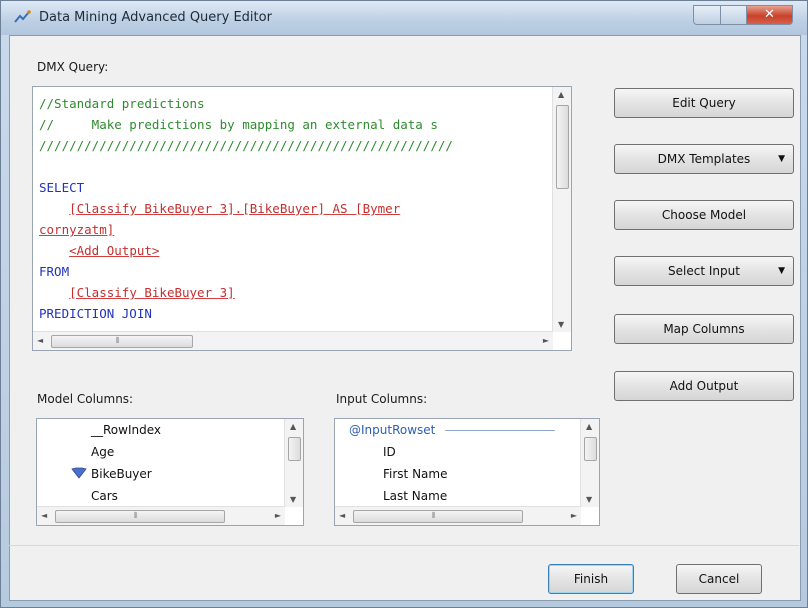  What do you see at coordinates (293, 463) in the screenshot?
I see `model-columns-vertical-scrollbar: ▲ ▼` at bounding box center [293, 463].